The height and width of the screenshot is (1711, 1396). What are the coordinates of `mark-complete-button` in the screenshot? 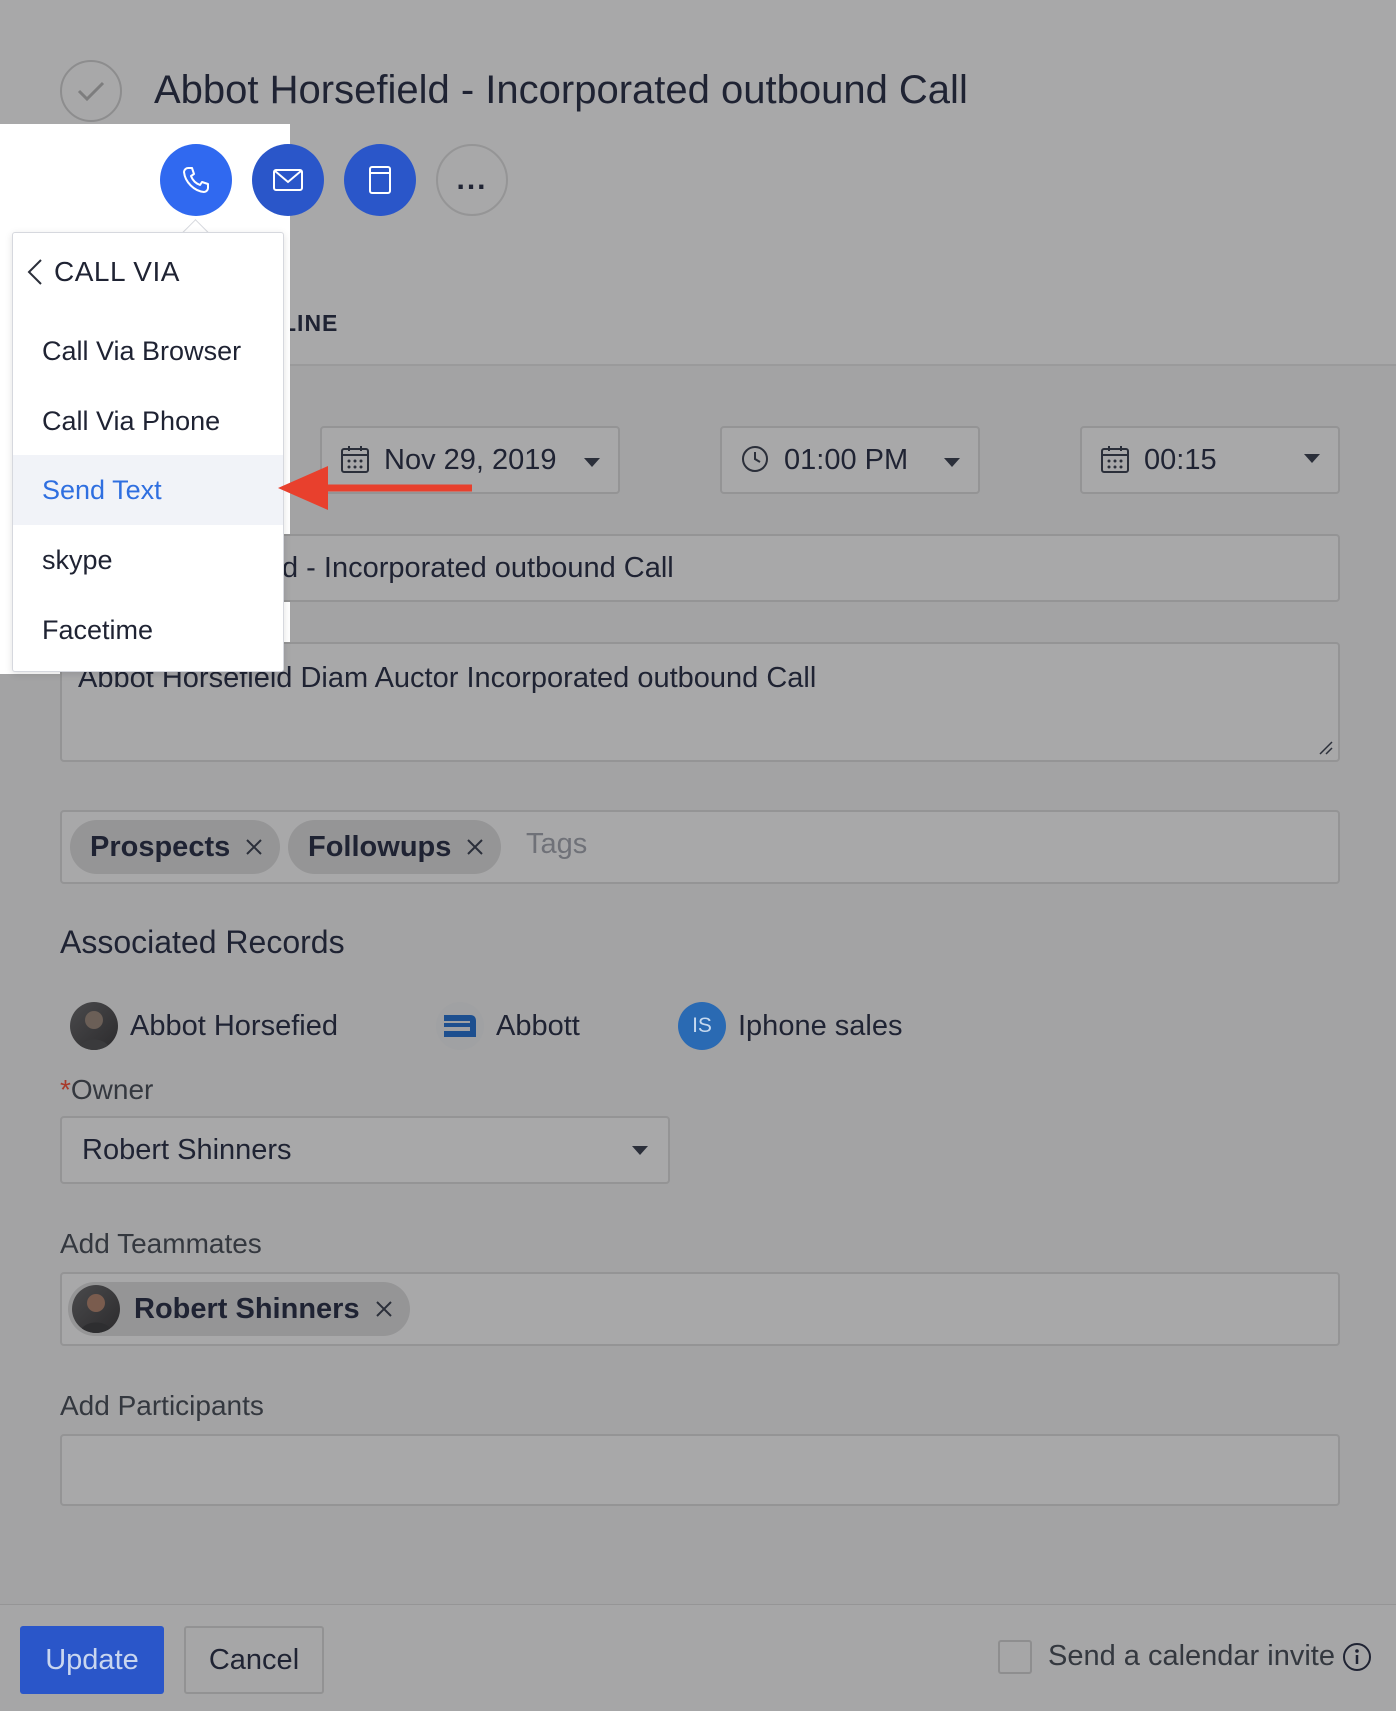 It's located at (91, 91).